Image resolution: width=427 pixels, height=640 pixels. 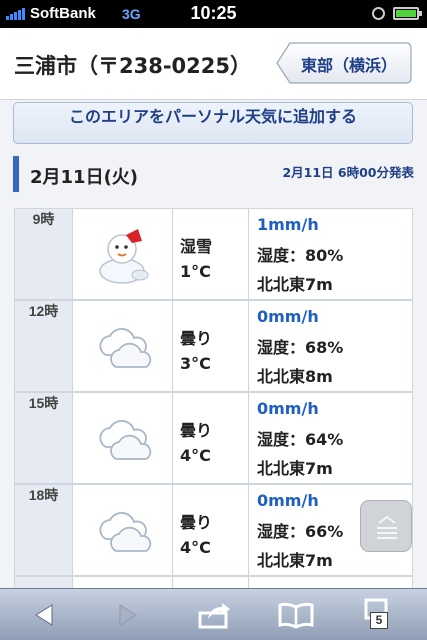 What do you see at coordinates (295, 376) in the screenshot?
I see `wind: 北北東8m` at bounding box center [295, 376].